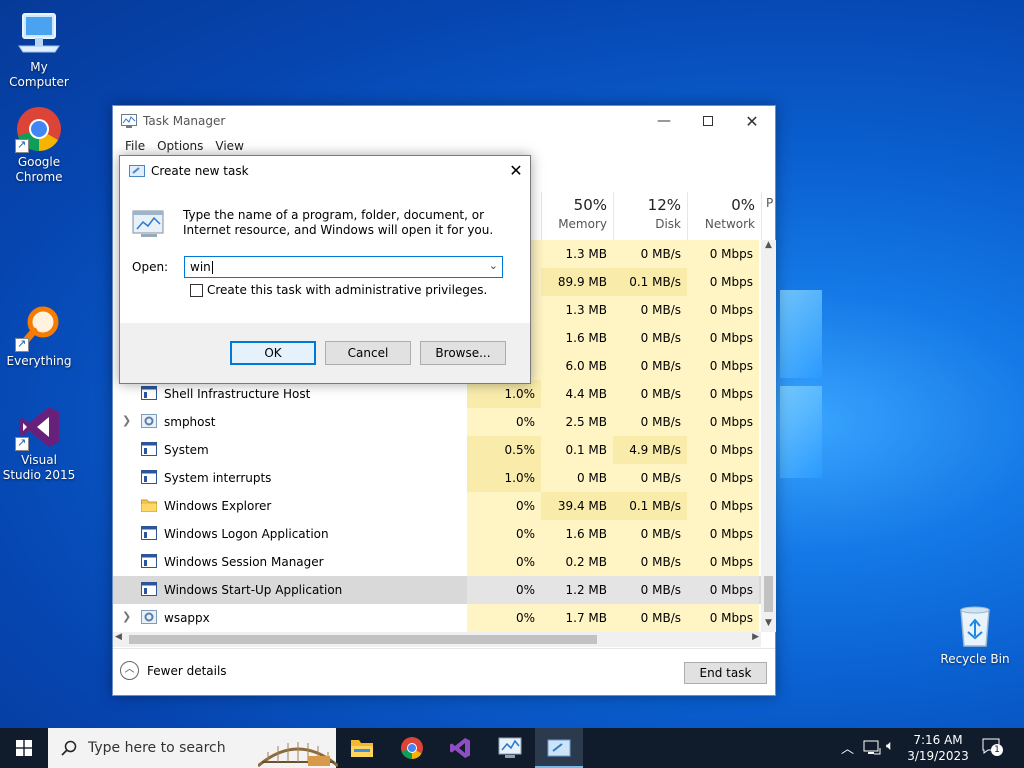  Describe the element at coordinates (493, 265) in the screenshot. I see `chevron-down-icon: ⌄` at that location.